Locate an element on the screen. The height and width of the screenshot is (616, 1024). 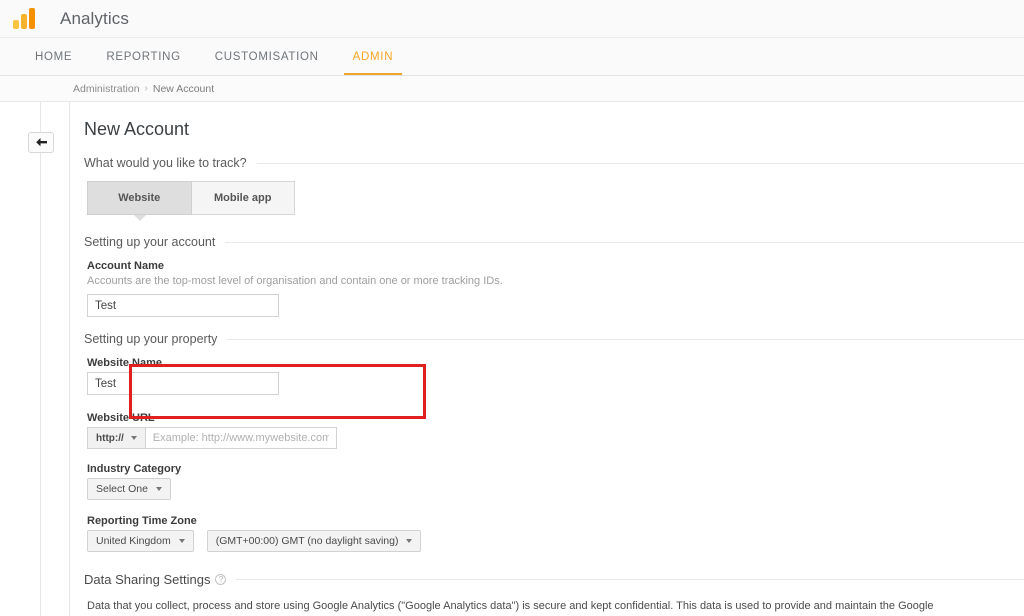
industry-category-dropdown: Select One is located at coordinates (129, 489).